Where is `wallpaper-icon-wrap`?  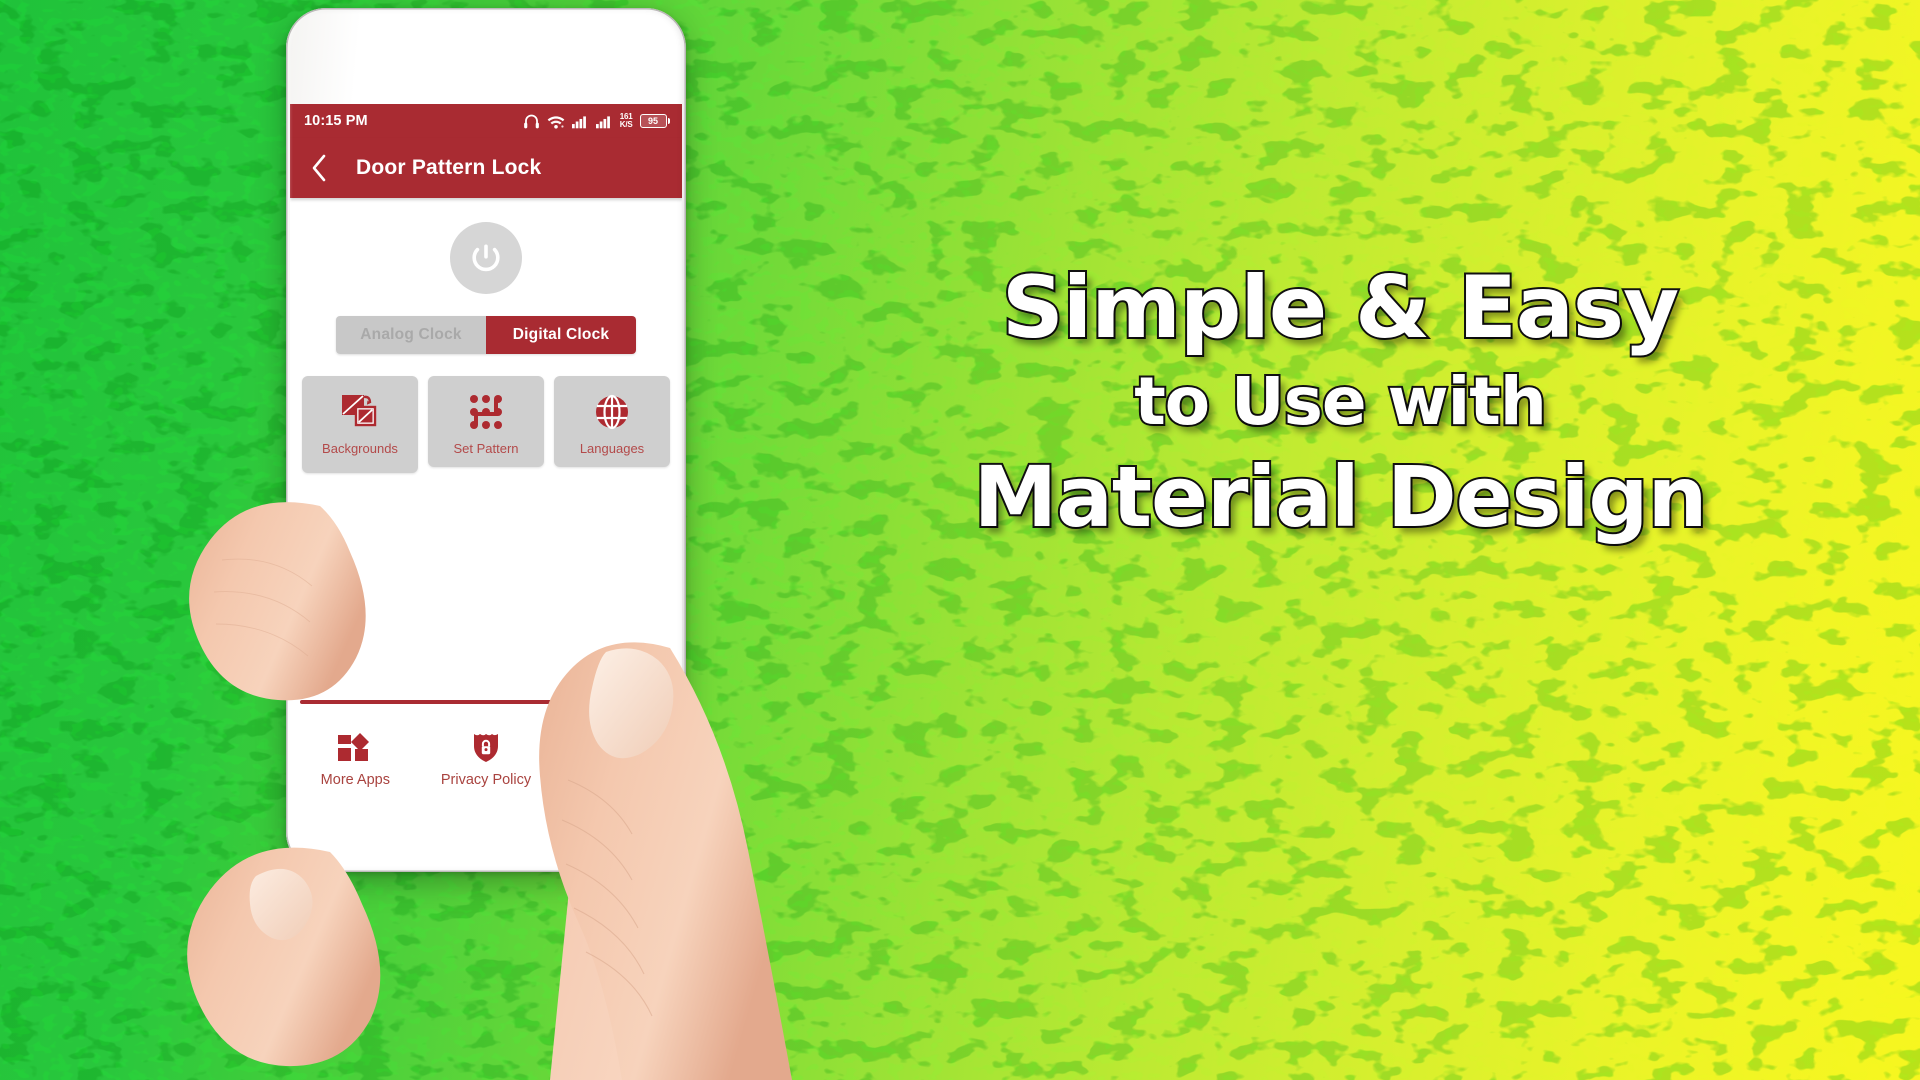
wallpaper-icon-wrap is located at coordinates (360, 412).